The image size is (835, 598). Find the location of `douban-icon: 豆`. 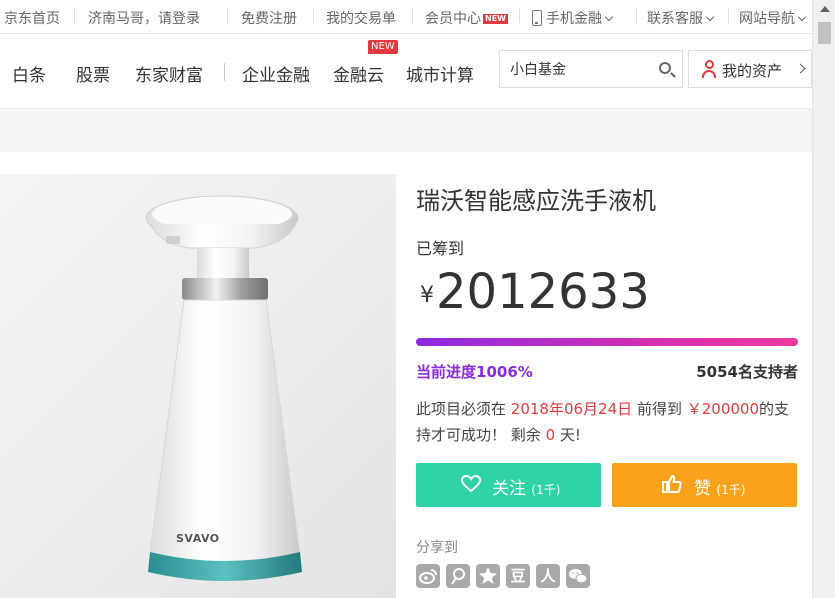

douban-icon: 豆 is located at coordinates (518, 576).